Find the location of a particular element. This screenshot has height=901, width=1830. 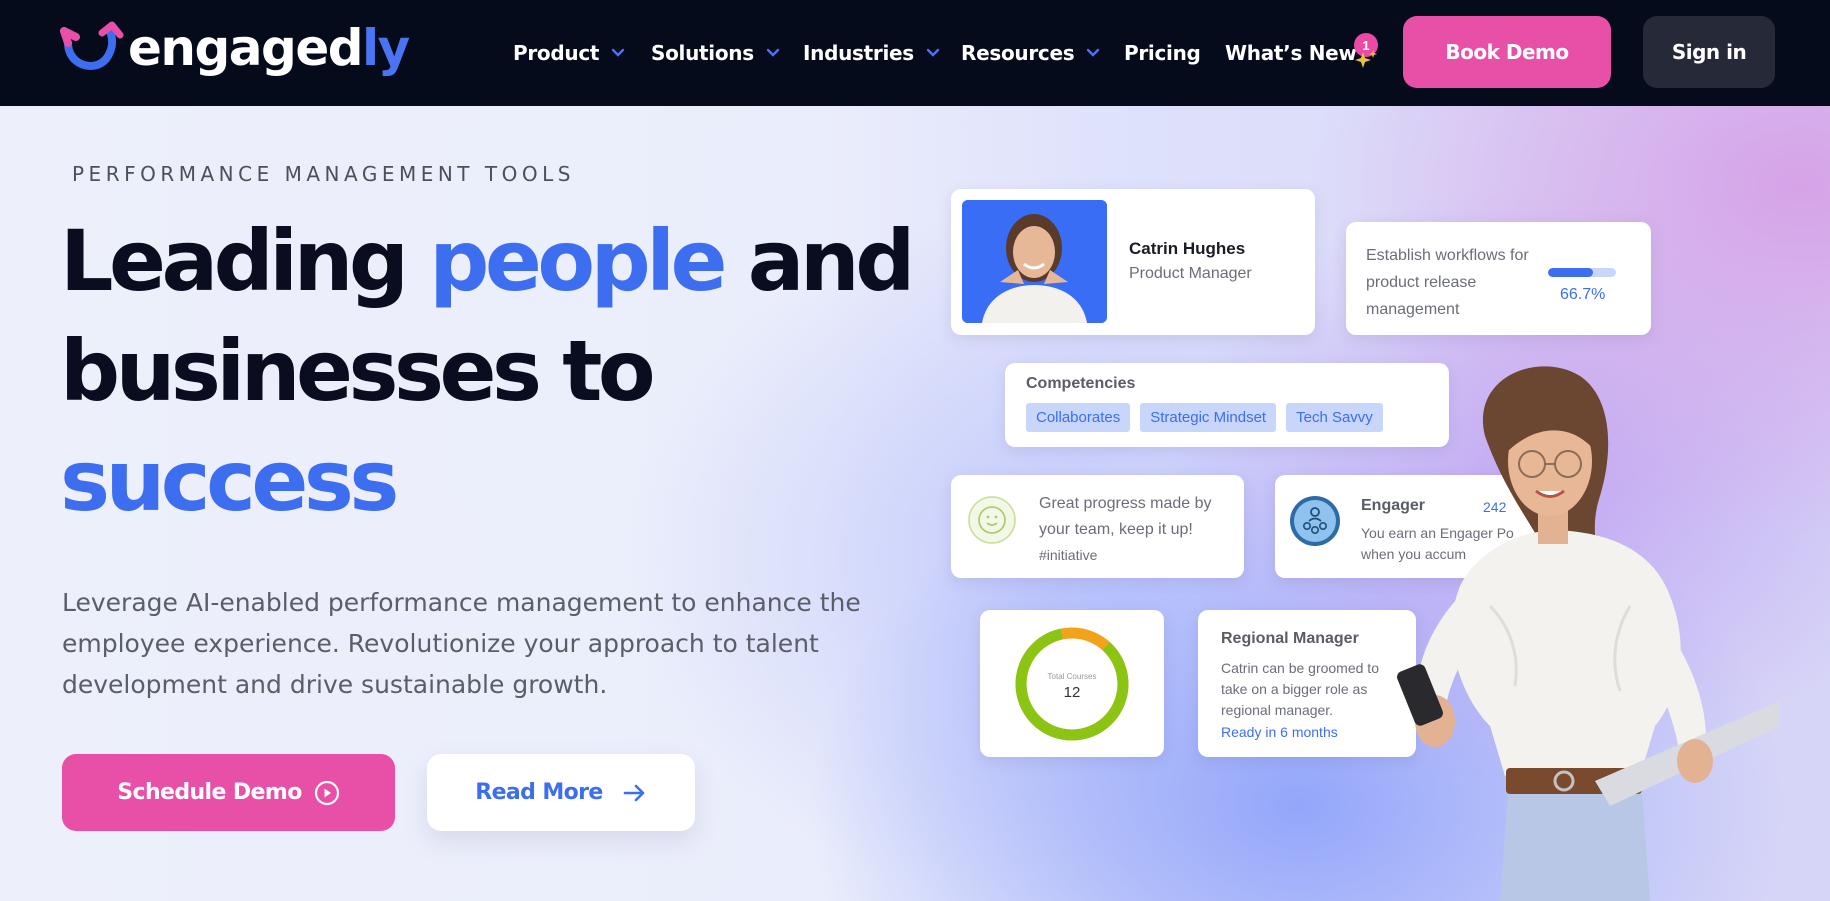

smiley-icon is located at coordinates (992, 520).